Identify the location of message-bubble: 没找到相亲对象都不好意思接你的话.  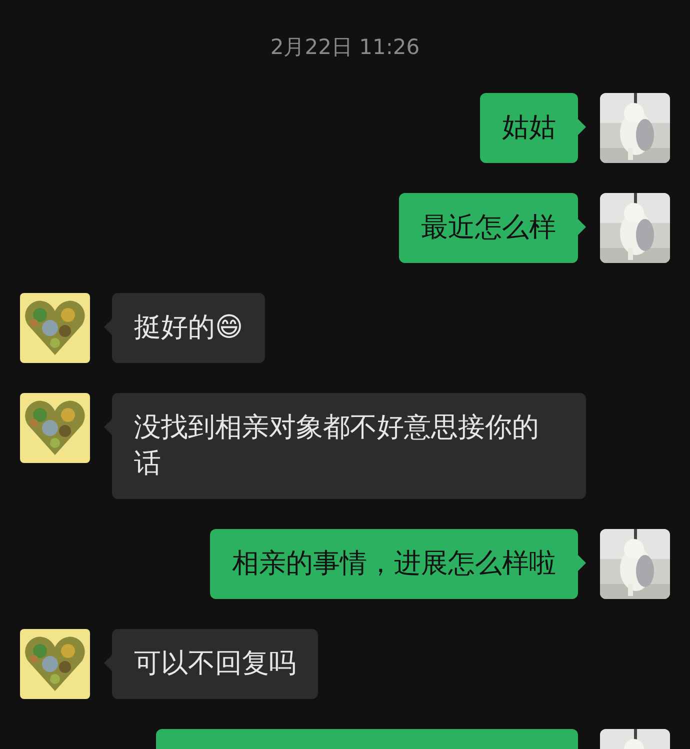
(345, 446).